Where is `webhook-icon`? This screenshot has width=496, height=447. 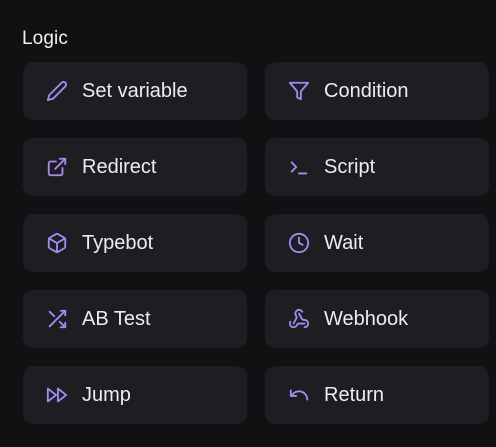 webhook-icon is located at coordinates (299, 319).